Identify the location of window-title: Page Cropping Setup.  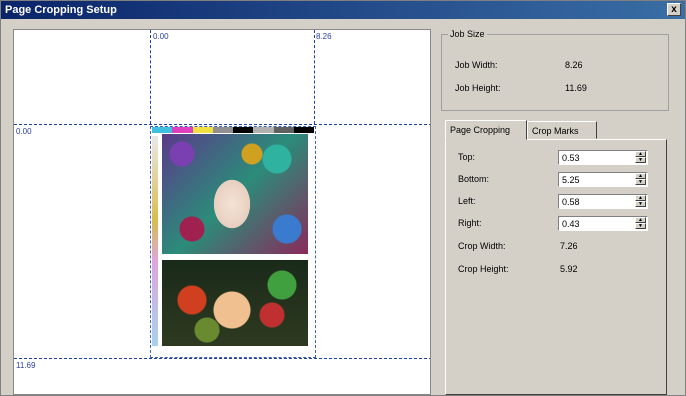
(61, 10).